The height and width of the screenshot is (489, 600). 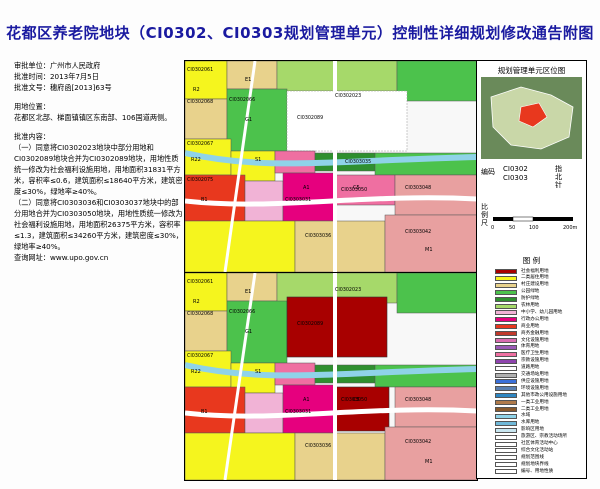 I want to click on code-label: 编码, so click(x=488, y=172).